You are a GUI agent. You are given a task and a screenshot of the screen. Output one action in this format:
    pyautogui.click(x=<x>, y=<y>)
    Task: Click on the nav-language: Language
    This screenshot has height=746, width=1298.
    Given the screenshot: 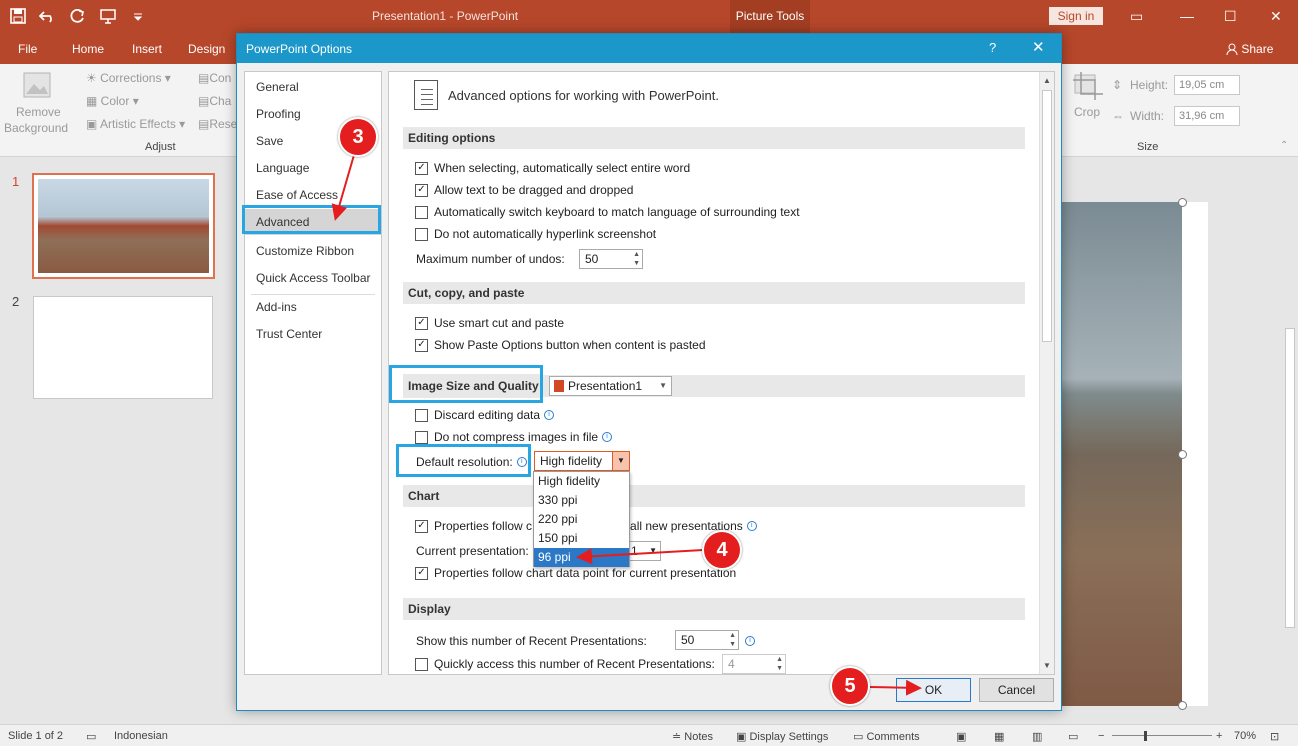 What is the action you would take?
    pyautogui.click(x=313, y=168)
    